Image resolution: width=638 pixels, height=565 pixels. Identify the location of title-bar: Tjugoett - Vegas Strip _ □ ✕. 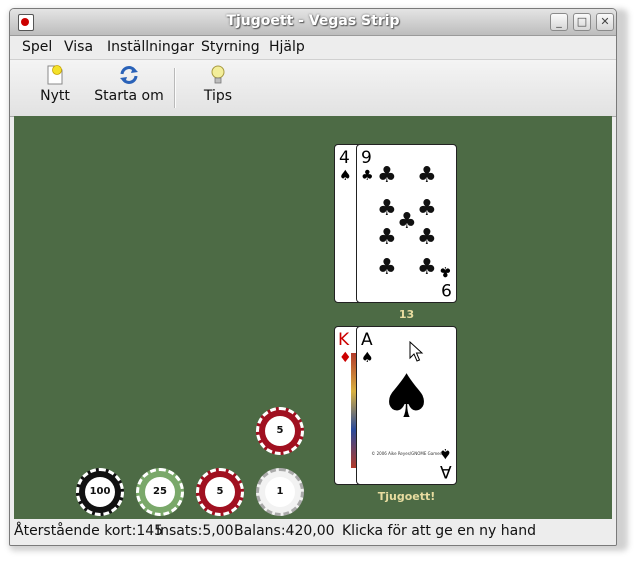
(313, 22).